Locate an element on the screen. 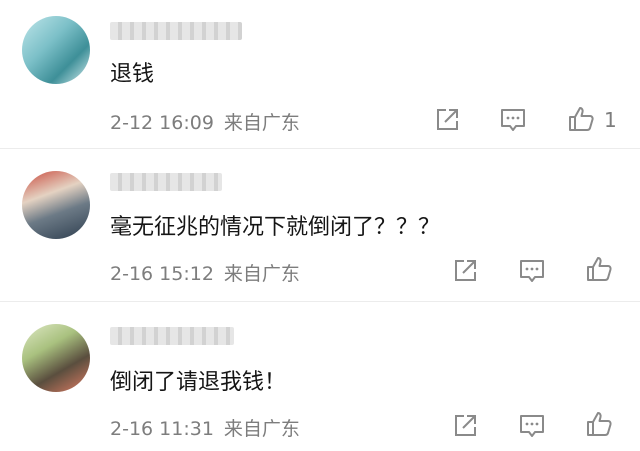 Image resolution: width=640 pixels, height=451 pixels. comment-meta: 2-16 15:12 来自广东 is located at coordinates (205, 272).